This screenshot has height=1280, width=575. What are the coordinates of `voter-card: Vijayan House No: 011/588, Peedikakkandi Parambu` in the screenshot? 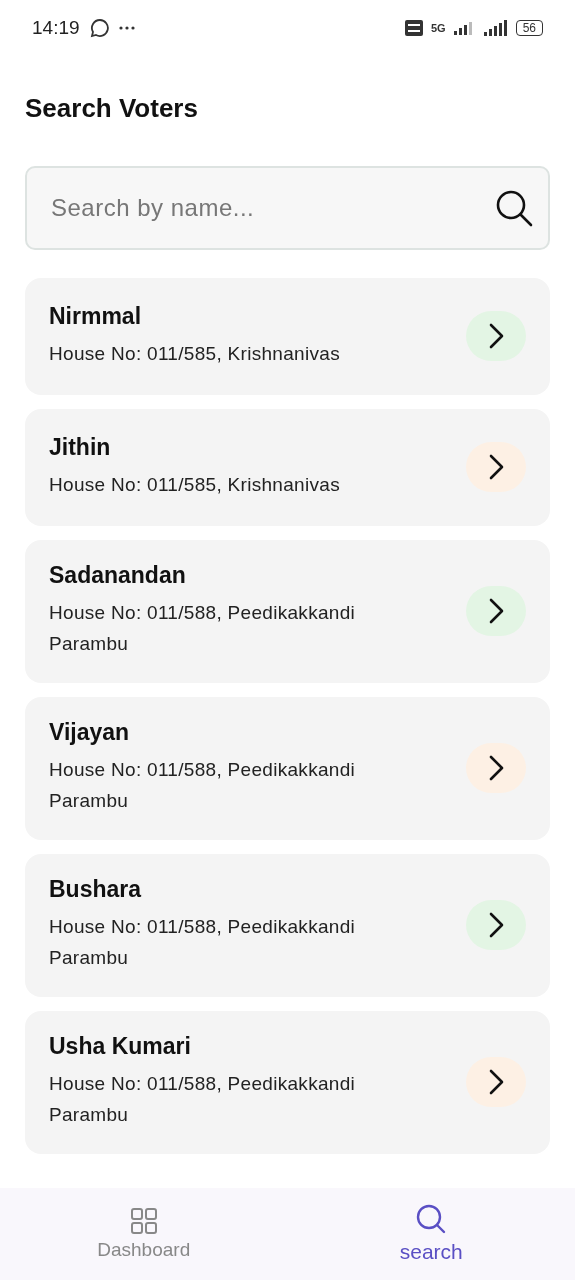 It's located at (287, 768).